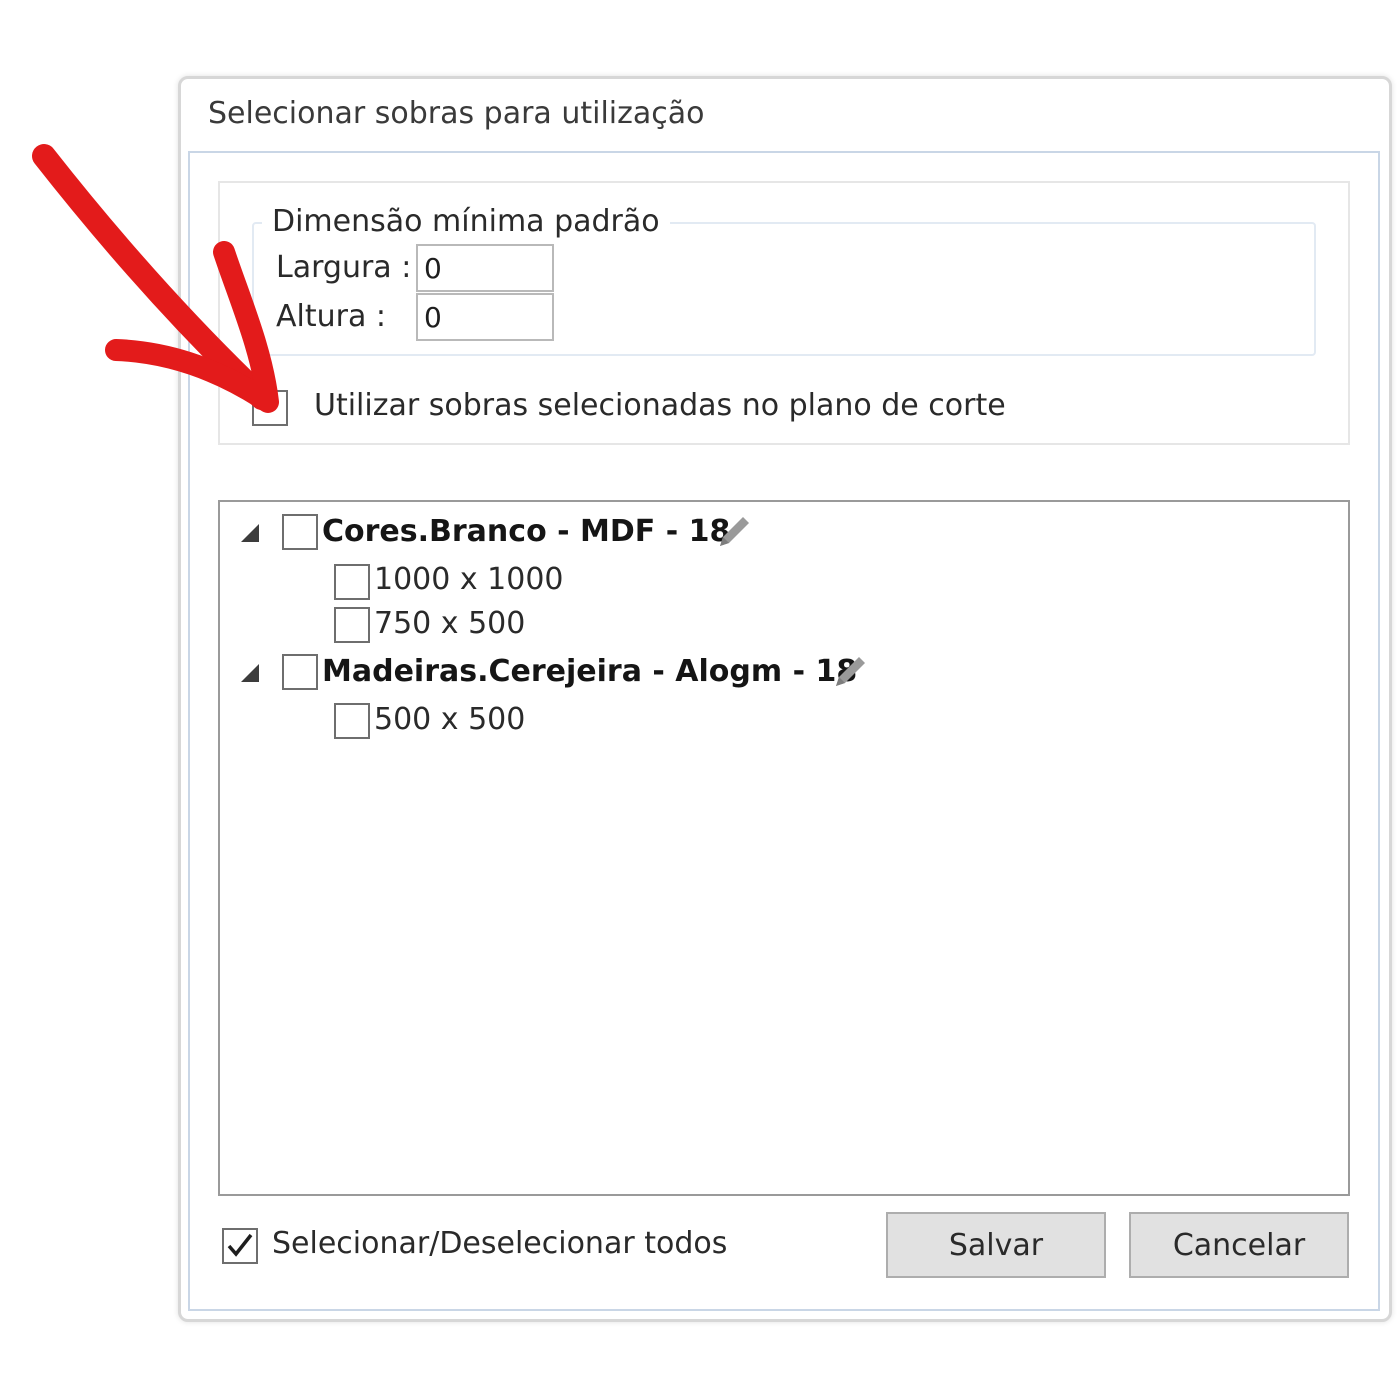 This screenshot has width=1400, height=1400. What do you see at coordinates (526, 531) in the screenshot?
I see `tree-group-label: Cores.Branco - MDF - 18` at bounding box center [526, 531].